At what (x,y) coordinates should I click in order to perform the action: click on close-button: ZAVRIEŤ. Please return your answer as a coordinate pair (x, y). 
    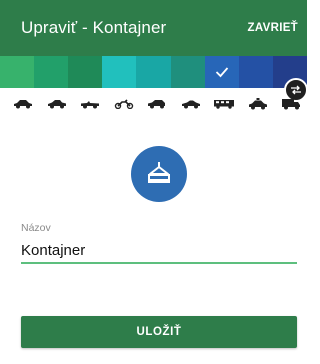
    Looking at the image, I should click on (273, 28).